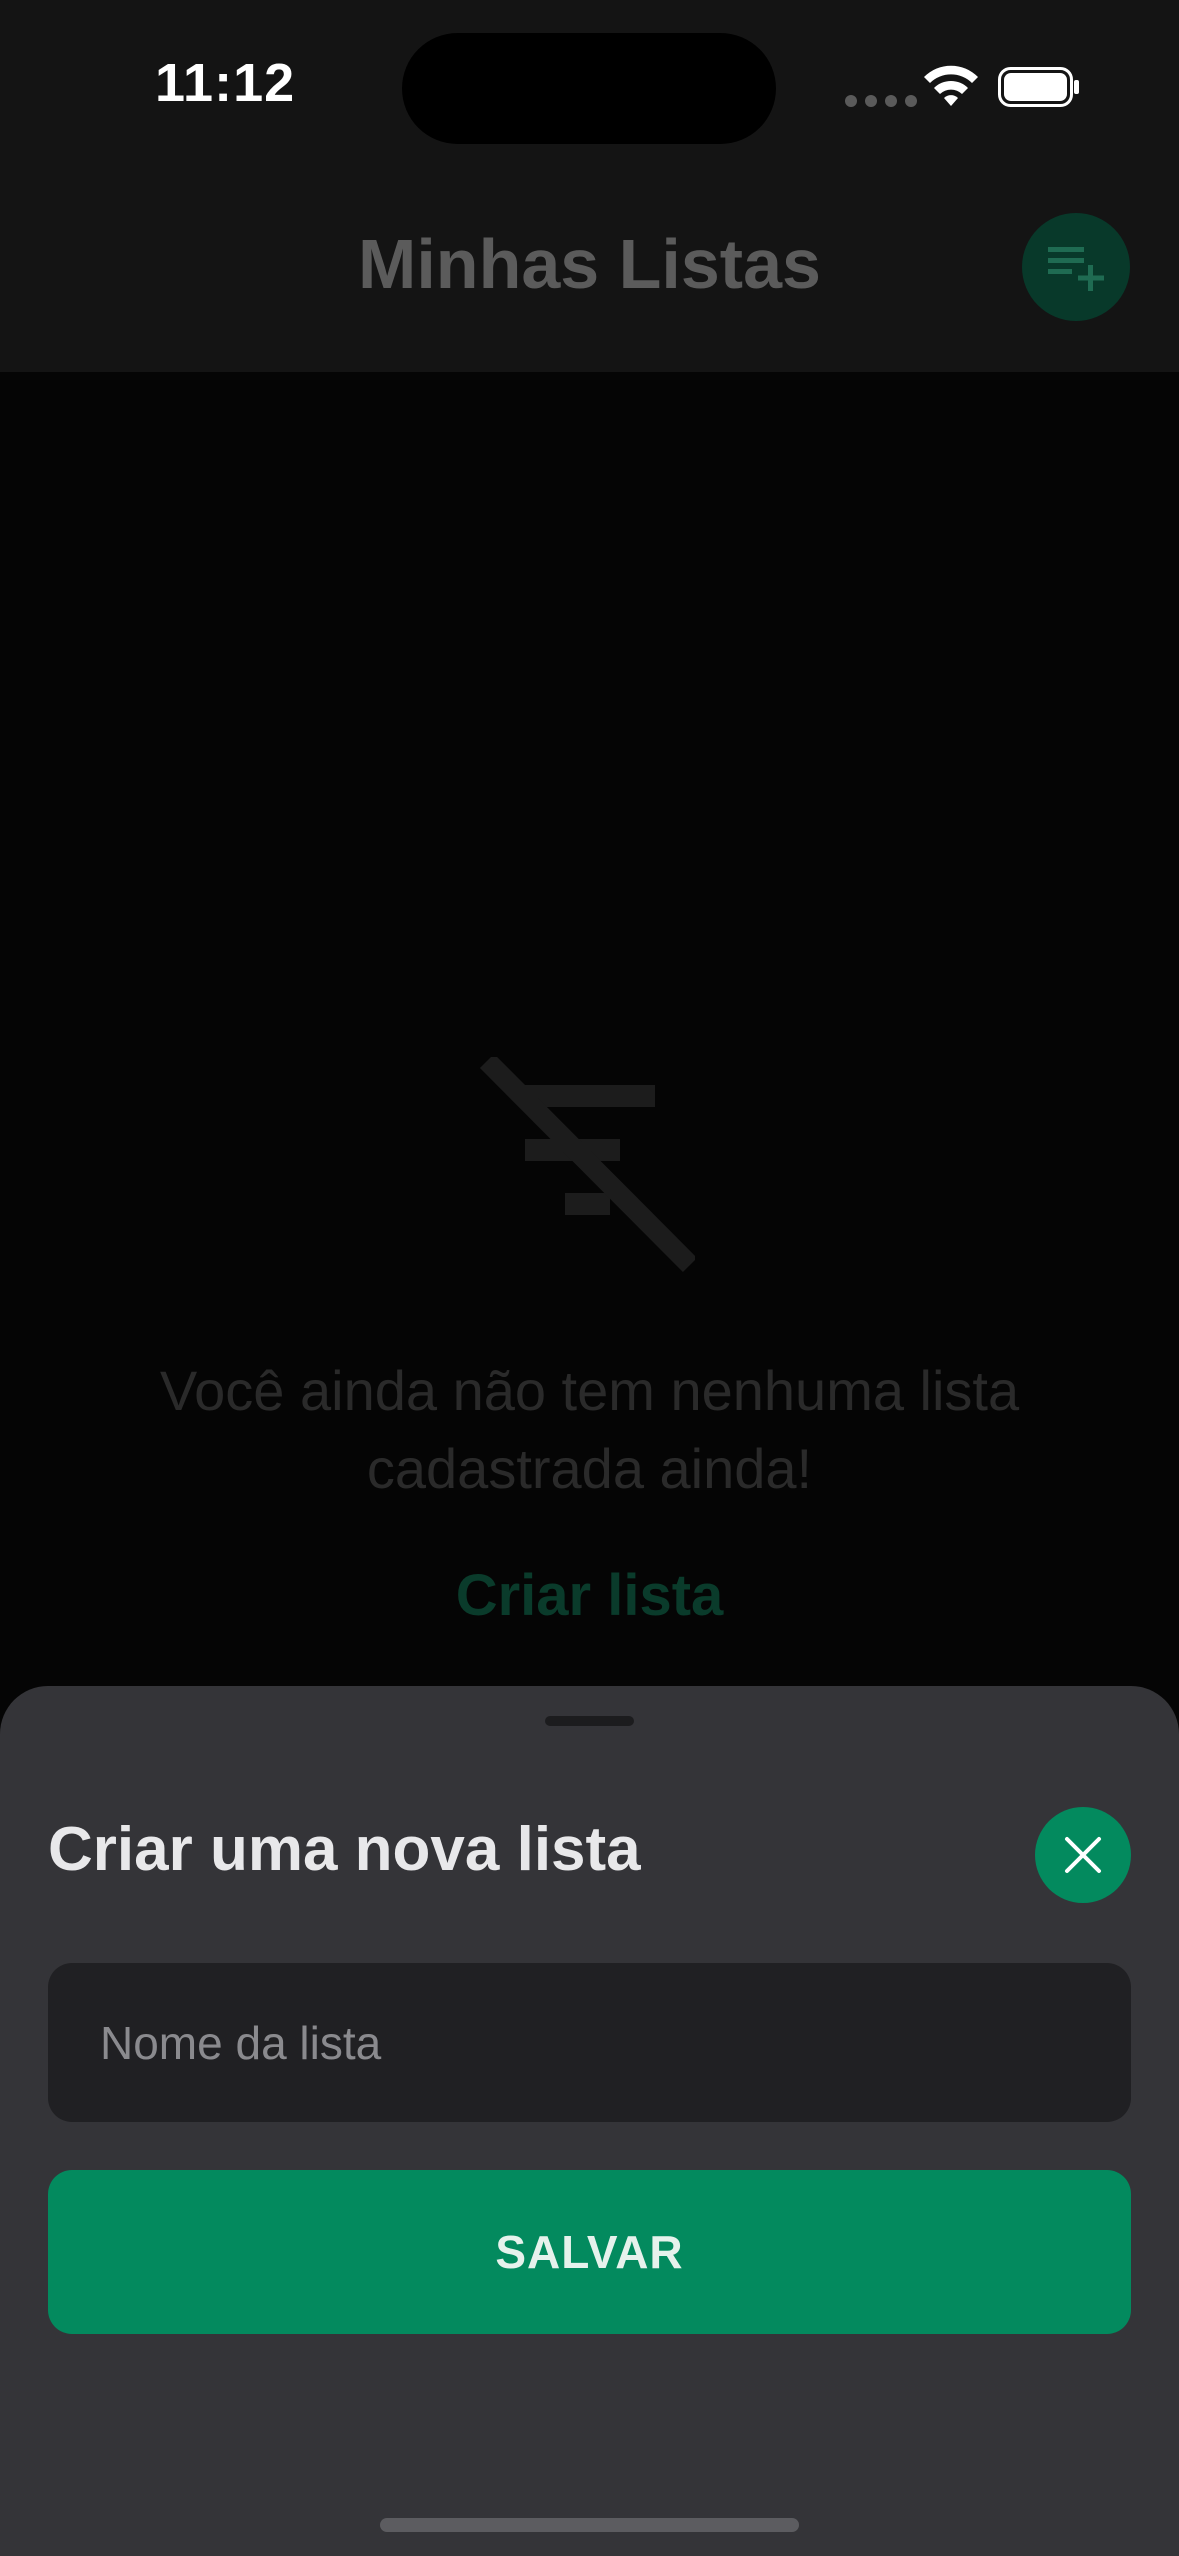 The image size is (1179, 2556). What do you see at coordinates (344, 1849) in the screenshot?
I see `sheet-title: Criar uma nova lista` at bounding box center [344, 1849].